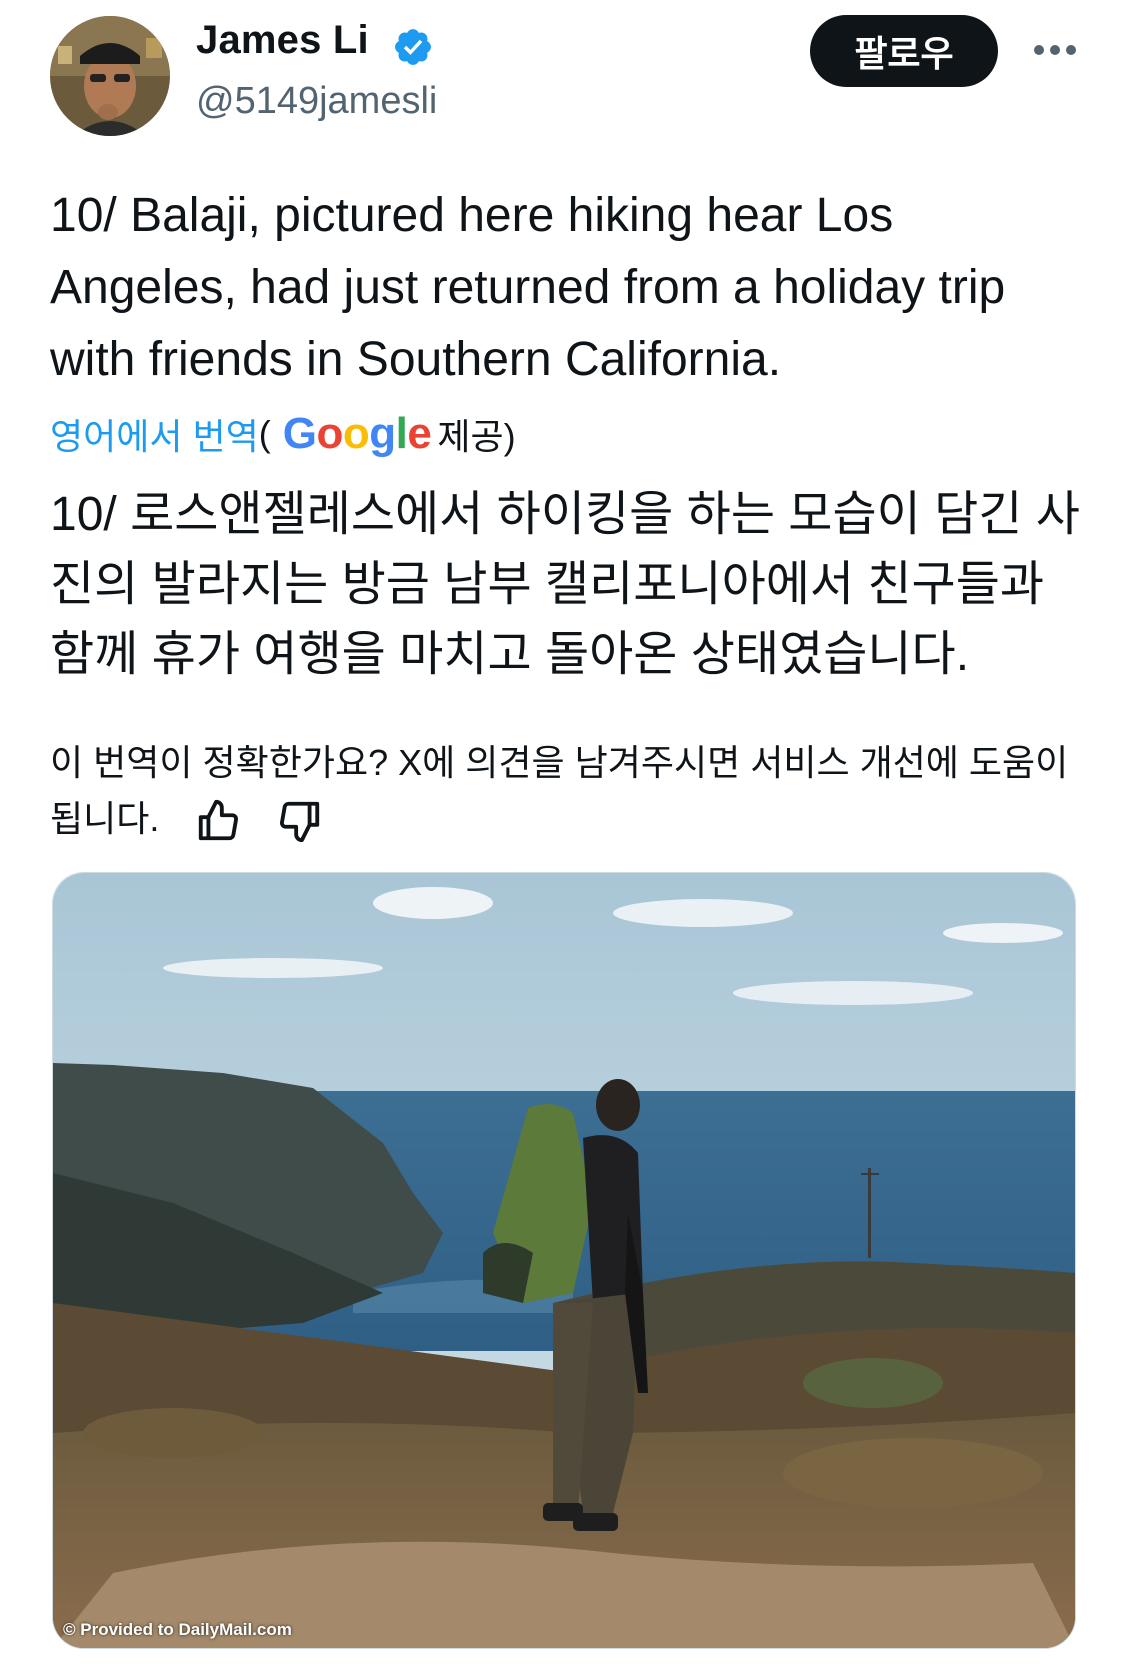 Image resolution: width=1125 pixels, height=1665 pixels. I want to click on user-name: James Li, so click(282, 40).